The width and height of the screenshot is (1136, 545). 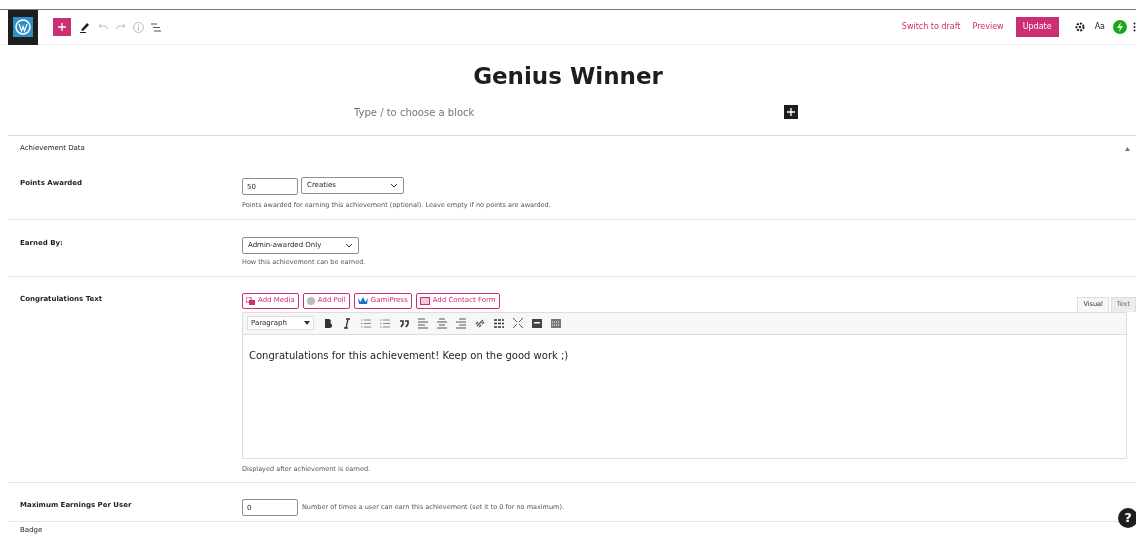 What do you see at coordinates (250, 300) in the screenshot?
I see `media-icon` at bounding box center [250, 300].